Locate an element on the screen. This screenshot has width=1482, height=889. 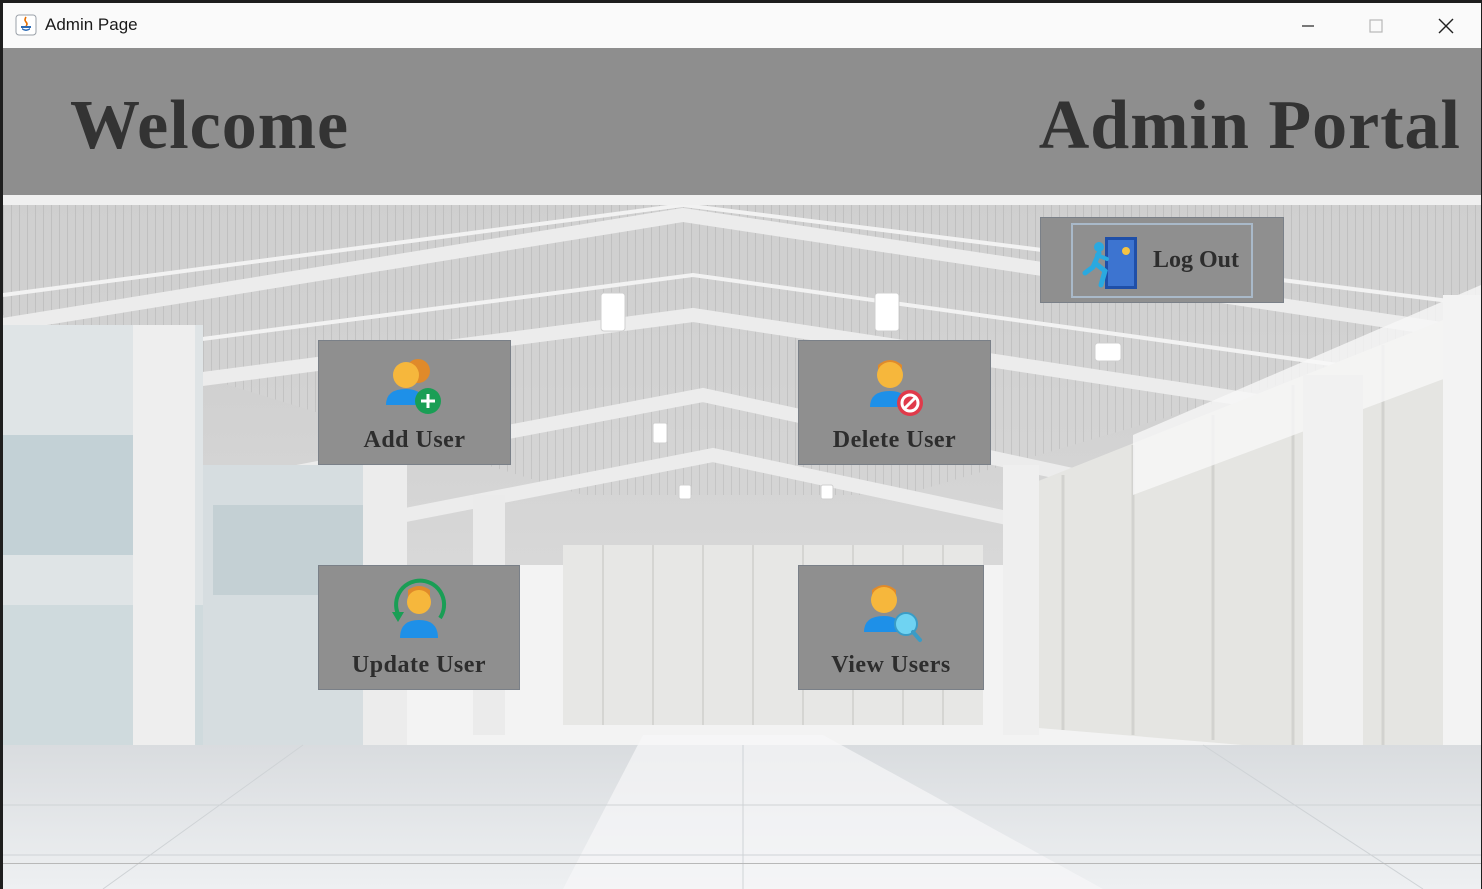
minimize-button is located at coordinates (1308, 25).